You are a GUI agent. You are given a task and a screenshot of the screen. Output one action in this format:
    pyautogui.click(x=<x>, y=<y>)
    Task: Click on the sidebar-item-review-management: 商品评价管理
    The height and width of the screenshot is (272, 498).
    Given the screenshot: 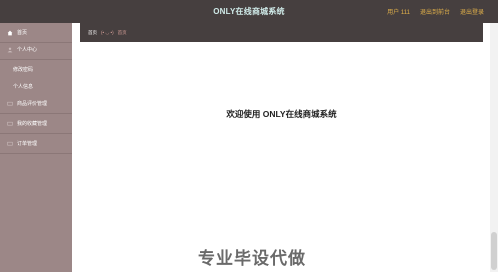 What is the action you would take?
    pyautogui.click(x=36, y=104)
    